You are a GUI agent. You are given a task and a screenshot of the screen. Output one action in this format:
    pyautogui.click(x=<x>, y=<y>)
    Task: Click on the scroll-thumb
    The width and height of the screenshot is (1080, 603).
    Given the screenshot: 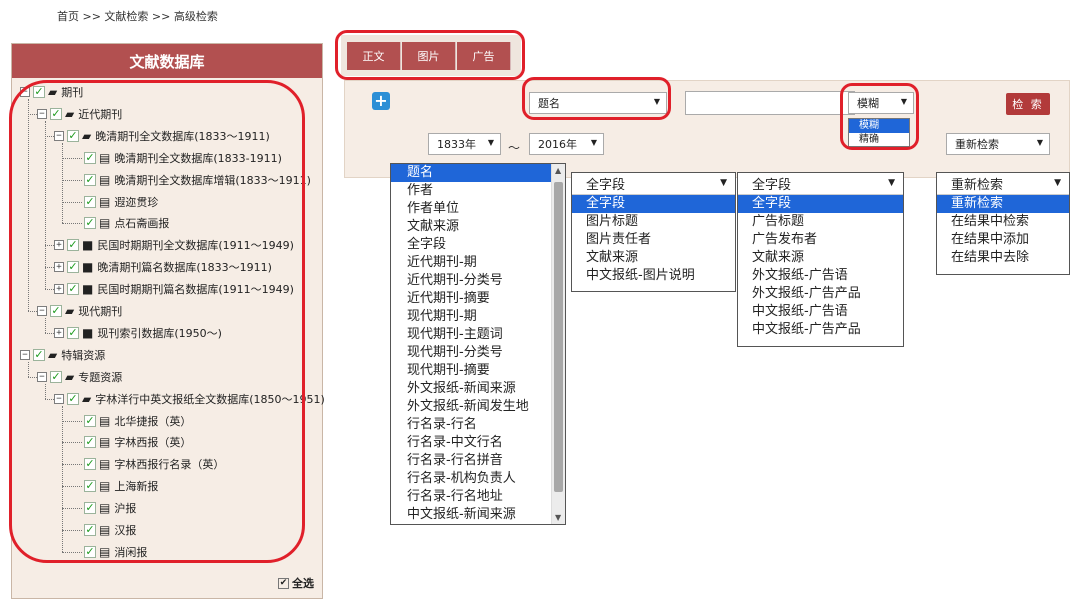 What is the action you would take?
    pyautogui.click(x=558, y=337)
    